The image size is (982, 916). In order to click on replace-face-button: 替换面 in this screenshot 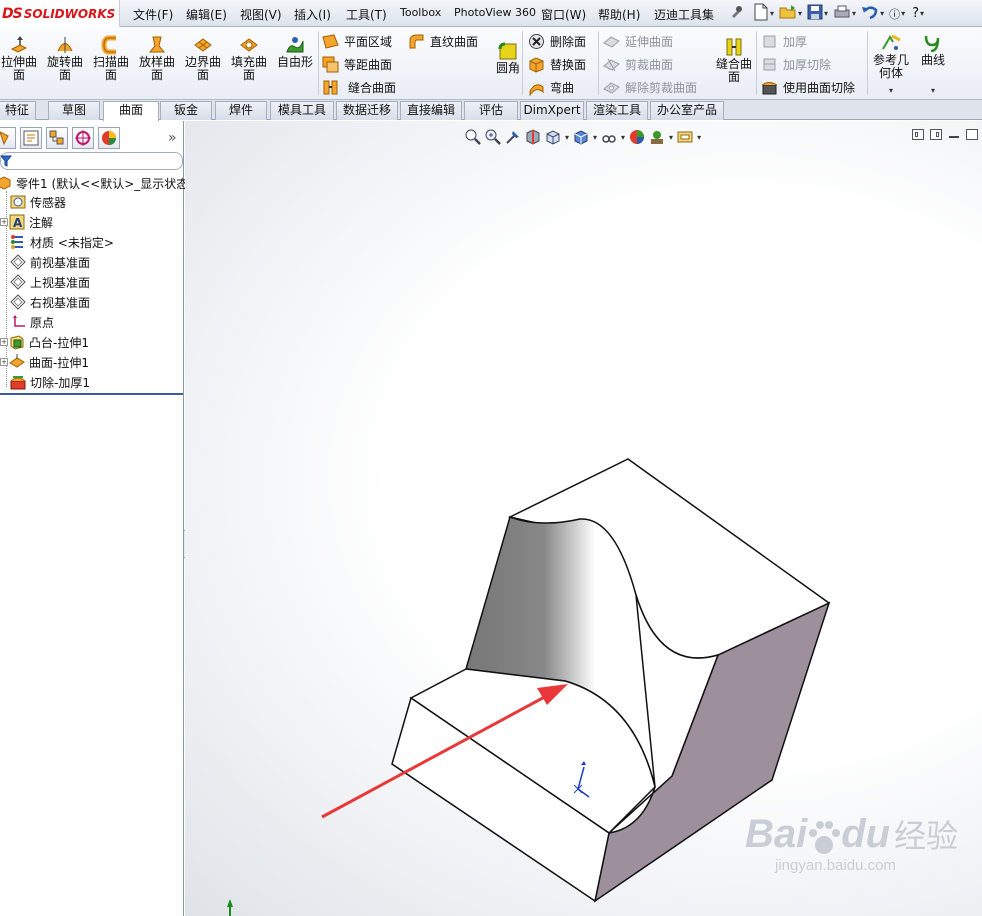, I will do `click(557, 64)`.